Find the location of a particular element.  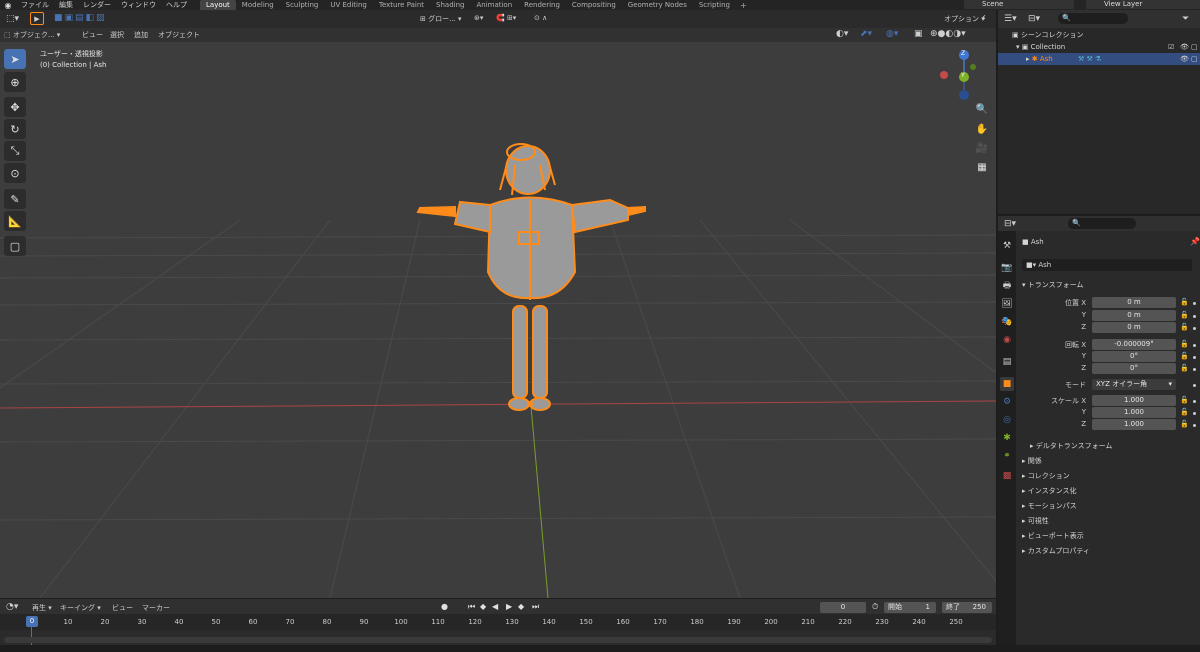

playhead: 0 is located at coordinates (32, 621).